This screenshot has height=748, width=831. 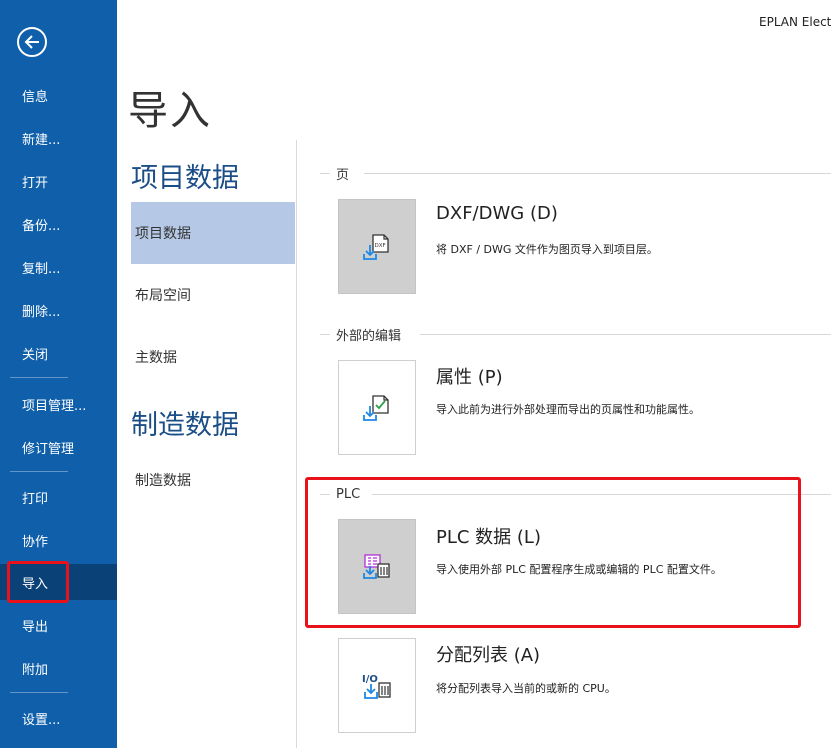 I want to click on dxf-dwg-import-button: DXF, so click(x=377, y=246).